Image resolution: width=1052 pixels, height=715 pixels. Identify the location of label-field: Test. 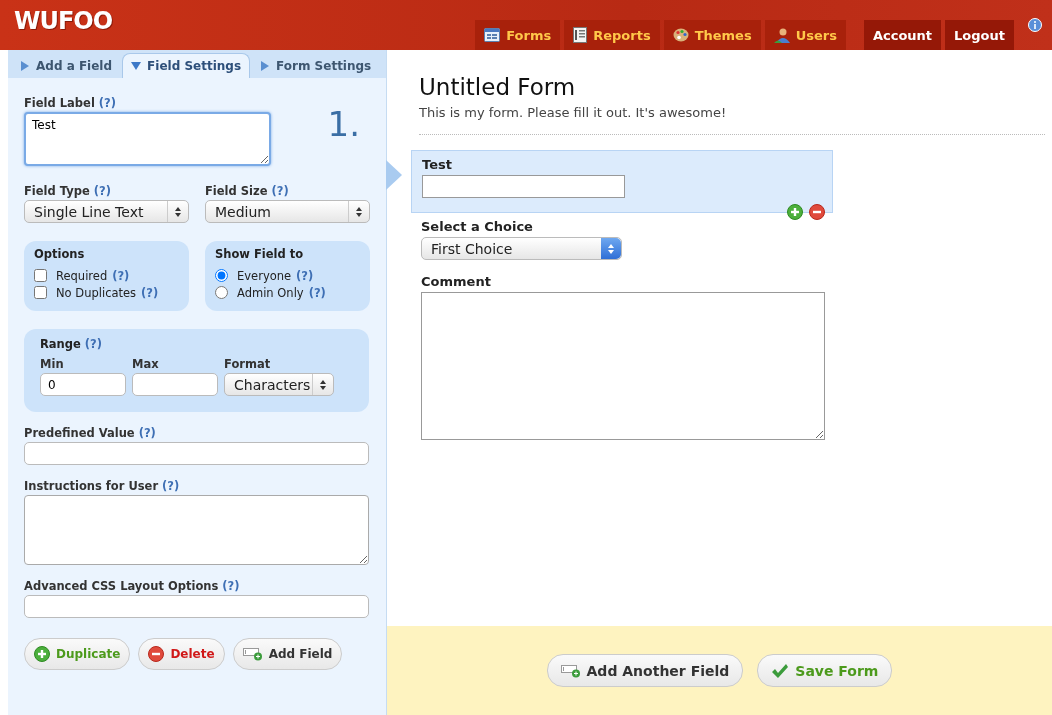
(147, 139).